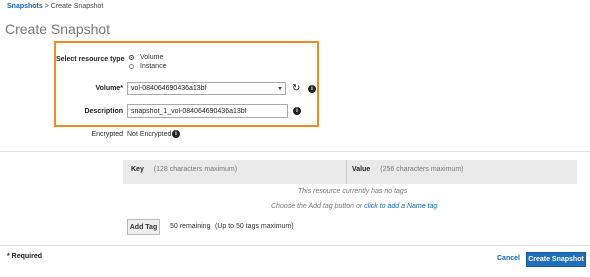  What do you see at coordinates (280, 88) in the screenshot?
I see `chevron-down-icon` at bounding box center [280, 88].